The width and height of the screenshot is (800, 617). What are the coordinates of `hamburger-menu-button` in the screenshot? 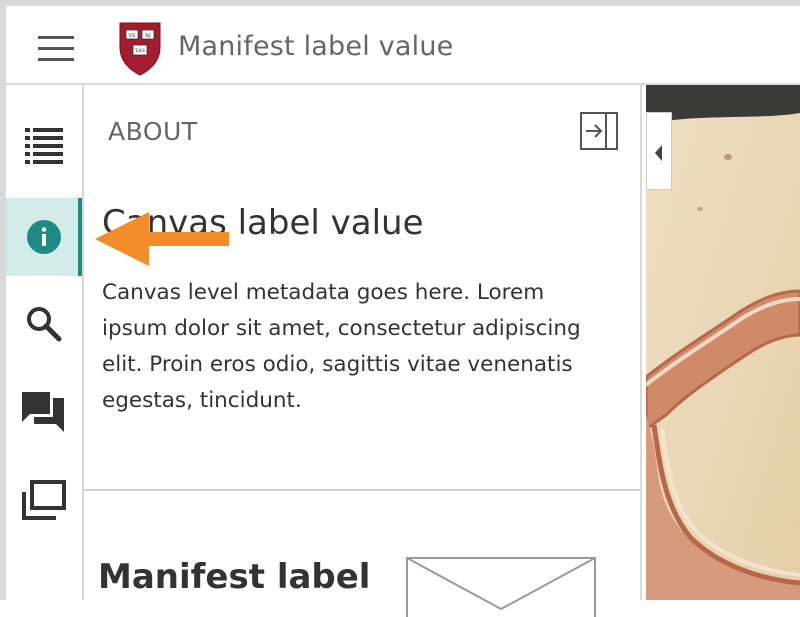 It's located at (56, 50).